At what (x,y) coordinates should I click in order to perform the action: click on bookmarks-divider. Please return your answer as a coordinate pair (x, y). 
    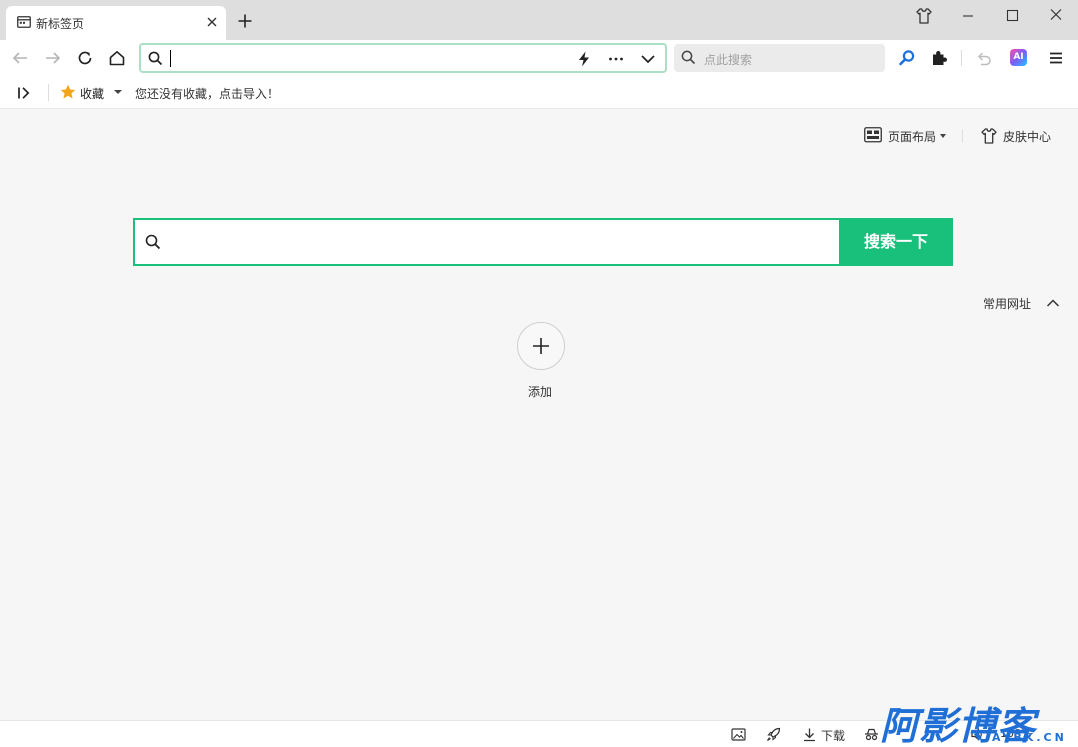
    Looking at the image, I should click on (48, 92).